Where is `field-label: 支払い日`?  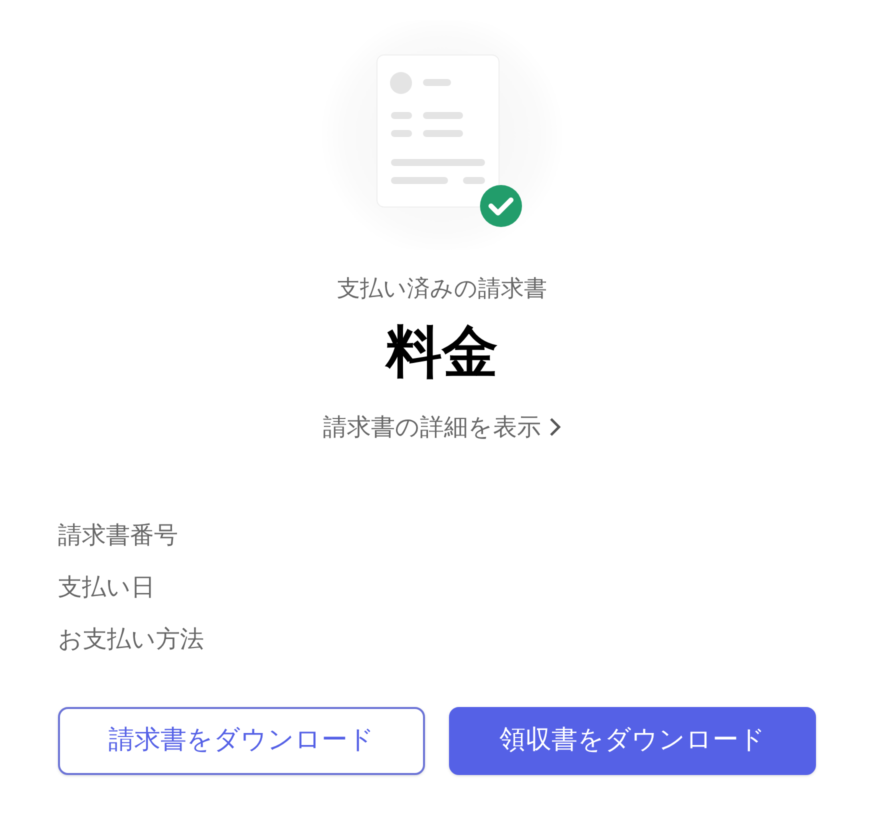 field-label: 支払い日 is located at coordinates (107, 587).